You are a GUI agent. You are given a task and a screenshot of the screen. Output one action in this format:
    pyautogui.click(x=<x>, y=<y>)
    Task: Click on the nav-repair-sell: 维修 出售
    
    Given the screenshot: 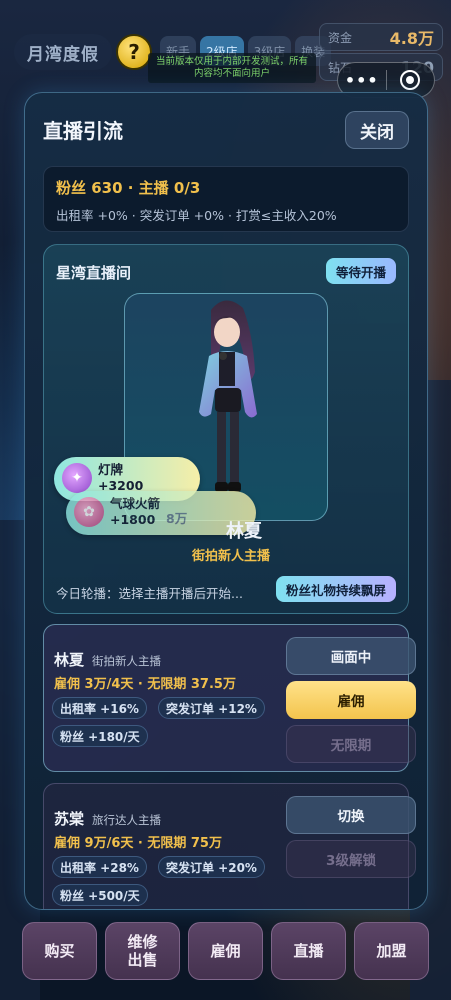 What is the action you would take?
    pyautogui.click(x=142, y=951)
    